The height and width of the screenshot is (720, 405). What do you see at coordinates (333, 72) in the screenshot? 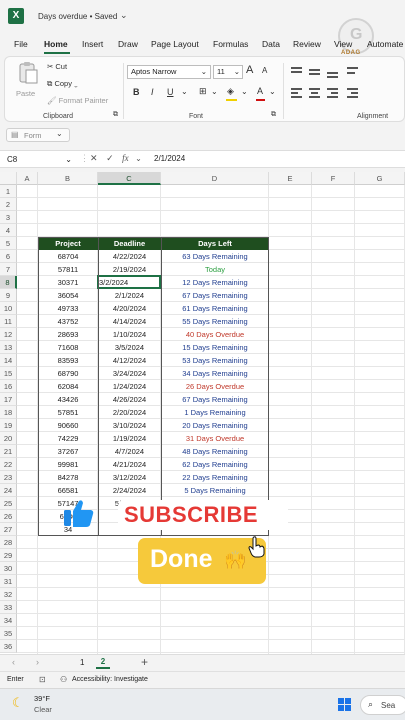
I see `align-bottom-icon` at bounding box center [333, 72].